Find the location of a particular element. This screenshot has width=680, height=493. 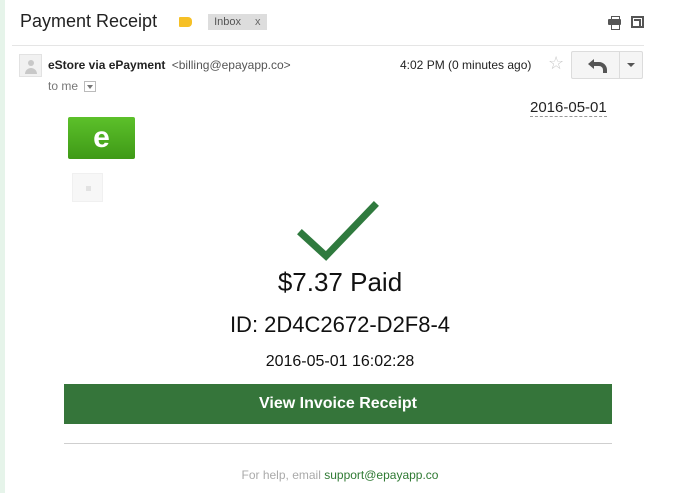

help-prefix: For help, email is located at coordinates (281, 475).